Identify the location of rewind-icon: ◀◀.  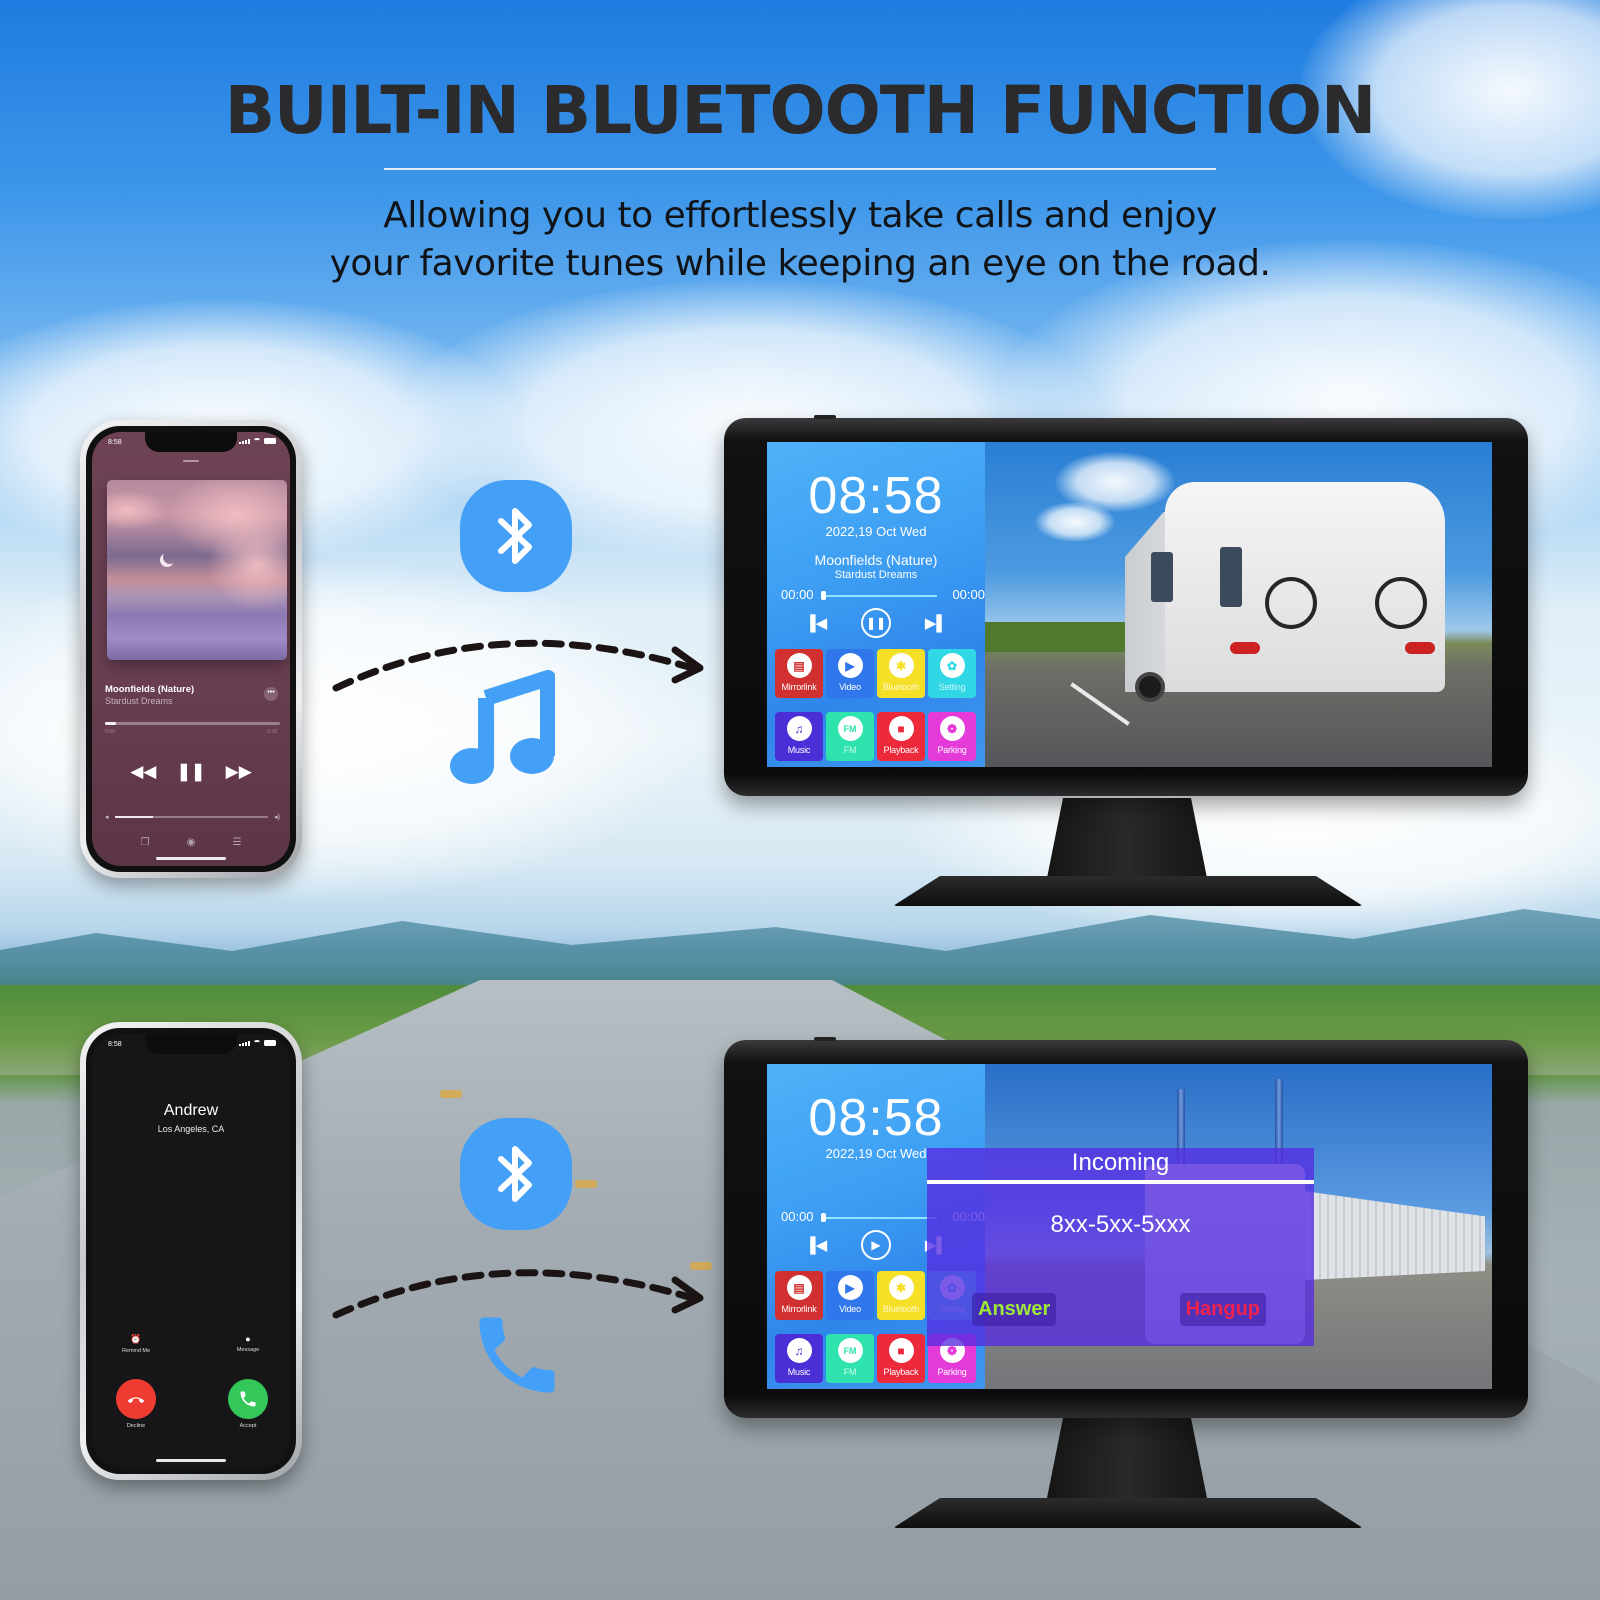
(143, 772).